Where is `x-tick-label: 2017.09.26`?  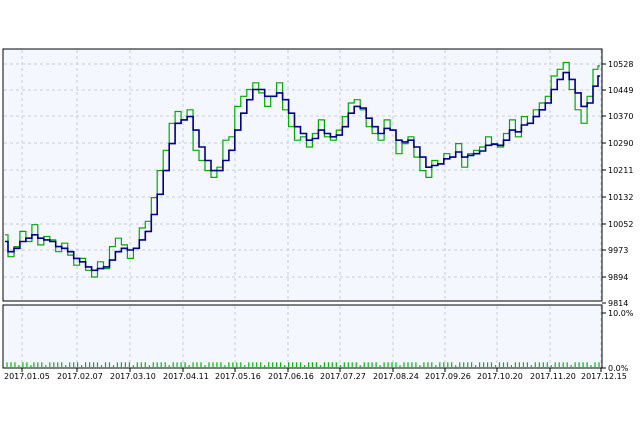
x-tick-label: 2017.09.26 is located at coordinates (448, 376).